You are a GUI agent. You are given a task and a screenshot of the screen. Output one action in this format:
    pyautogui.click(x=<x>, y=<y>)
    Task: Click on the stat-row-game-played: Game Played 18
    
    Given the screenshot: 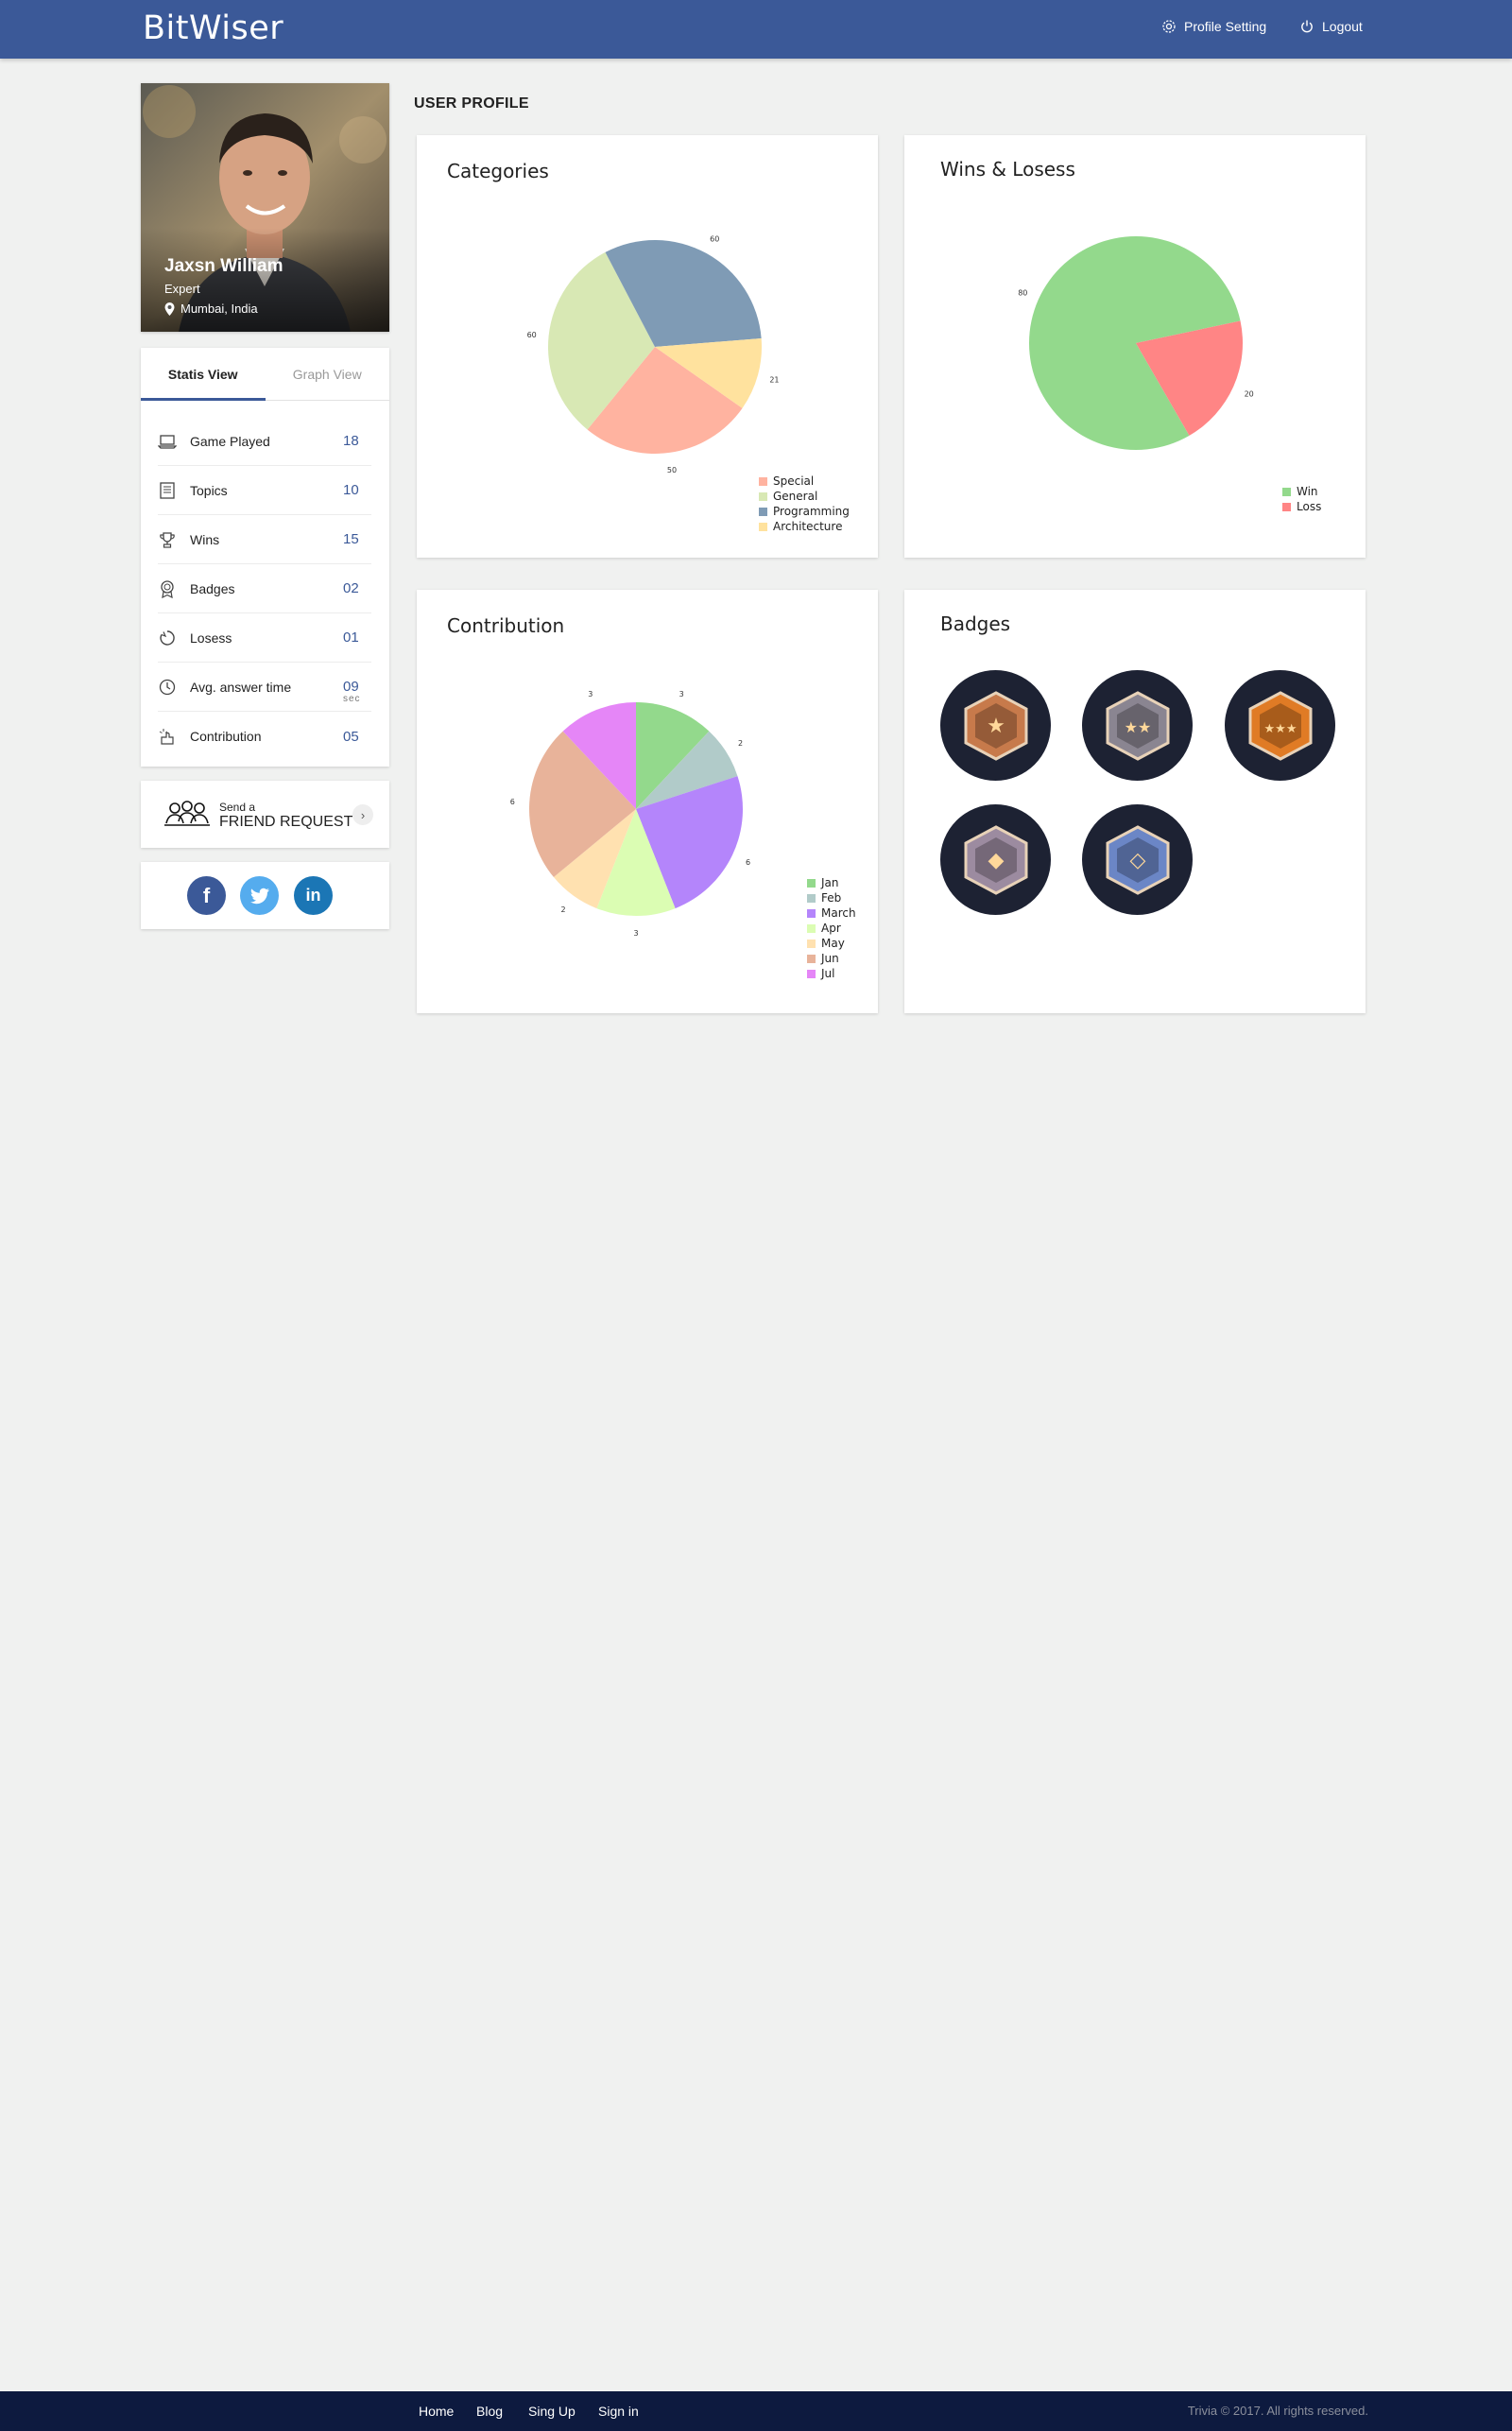 What is the action you would take?
    pyautogui.click(x=264, y=441)
    